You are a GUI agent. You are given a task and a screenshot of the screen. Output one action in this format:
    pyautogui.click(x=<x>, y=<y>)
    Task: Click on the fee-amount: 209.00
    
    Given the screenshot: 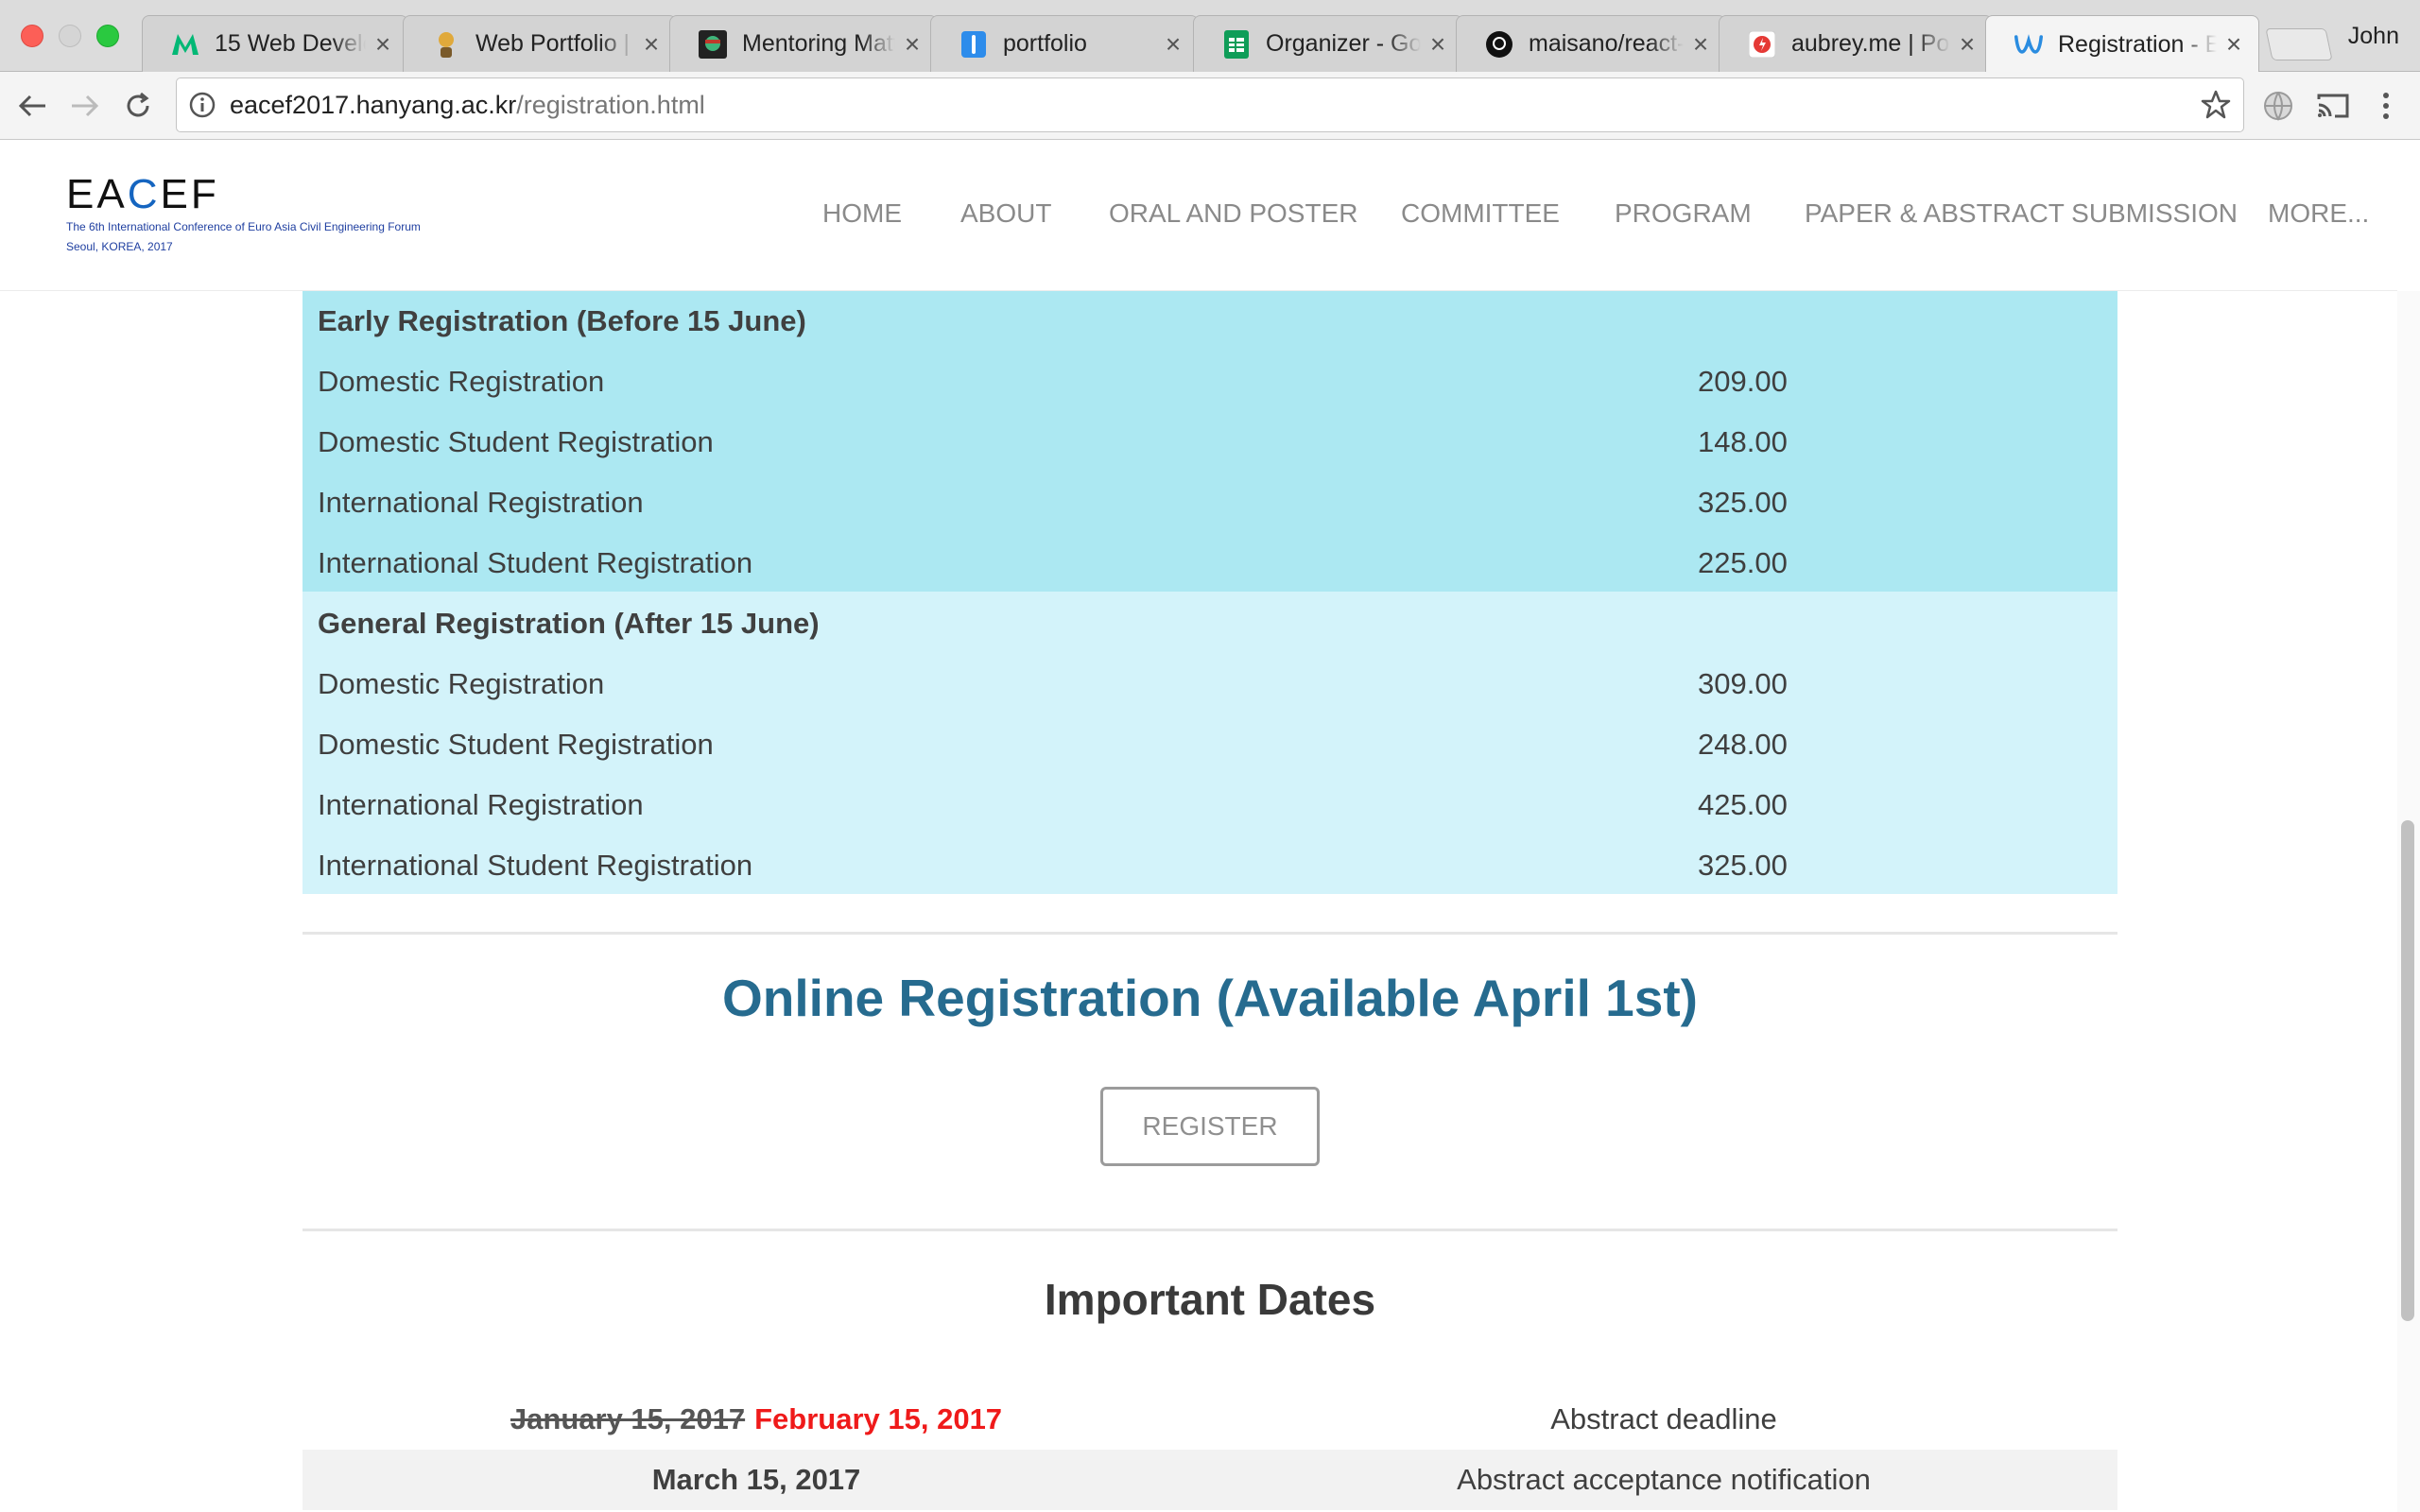 What is the action you would take?
    pyautogui.click(x=1743, y=381)
    